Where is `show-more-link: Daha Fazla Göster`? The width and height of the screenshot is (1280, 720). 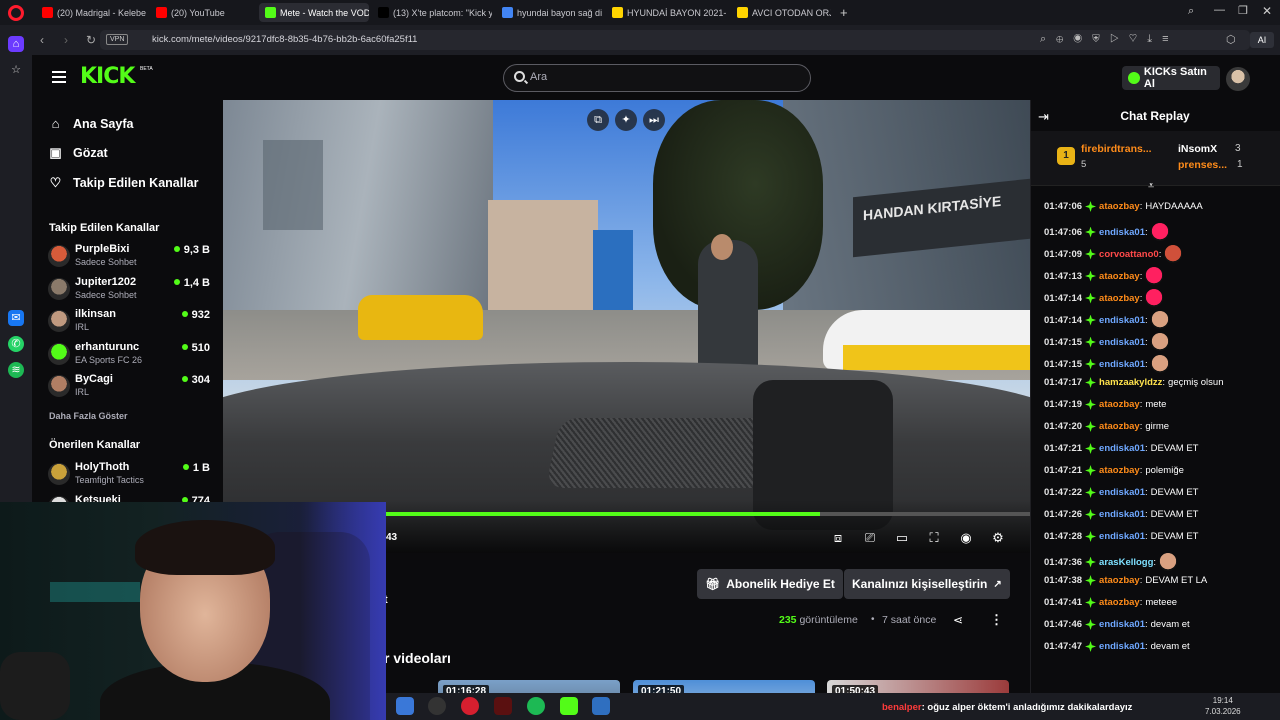 show-more-link: Daha Fazla Göster is located at coordinates (88, 416).